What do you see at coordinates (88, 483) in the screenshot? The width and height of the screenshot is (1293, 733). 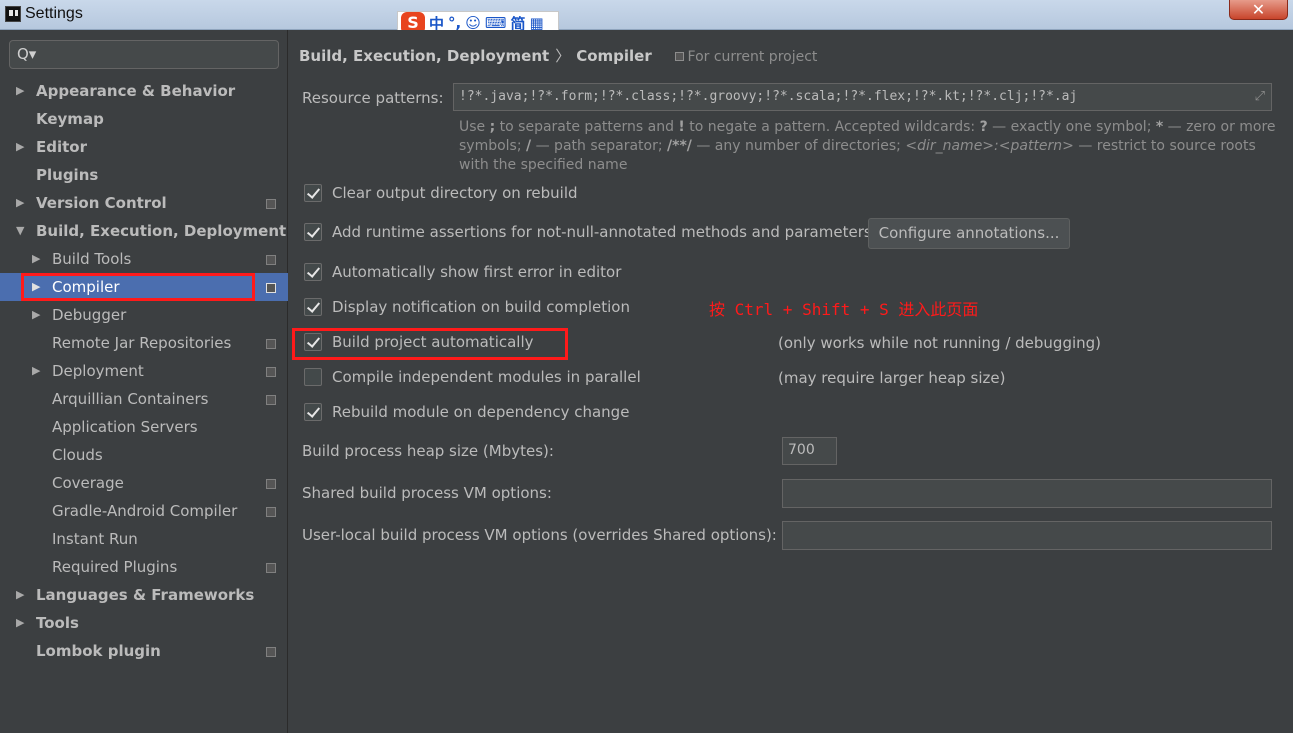 I see `sidebar-item-label: Coverage` at bounding box center [88, 483].